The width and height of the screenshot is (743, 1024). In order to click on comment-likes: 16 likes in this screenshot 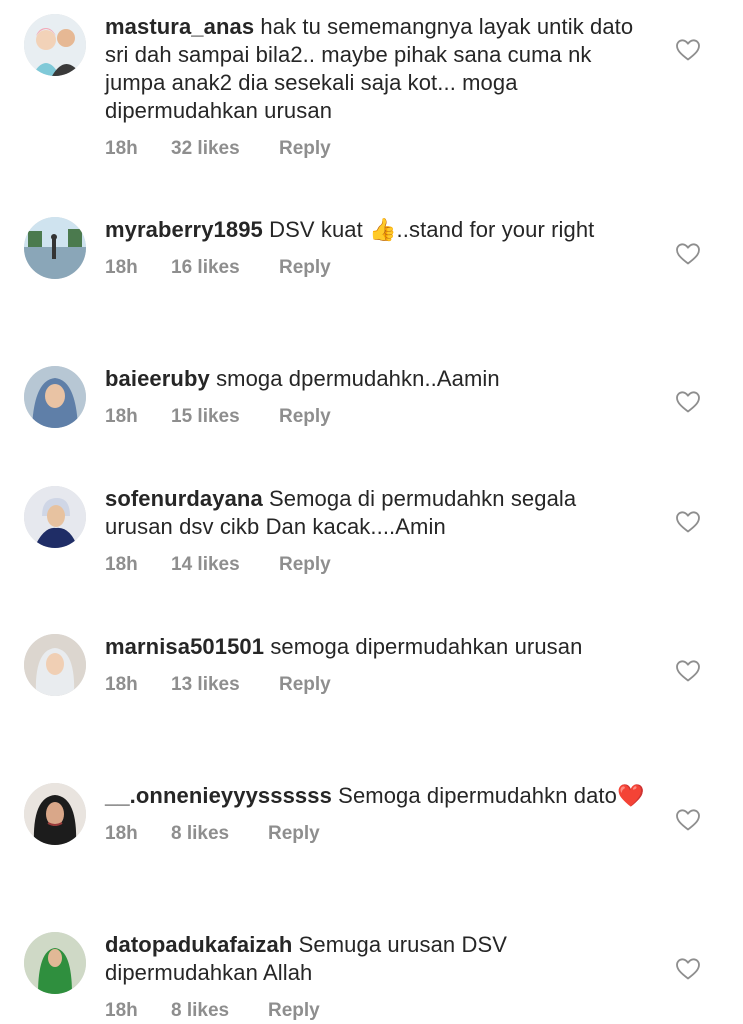, I will do `click(225, 268)`.